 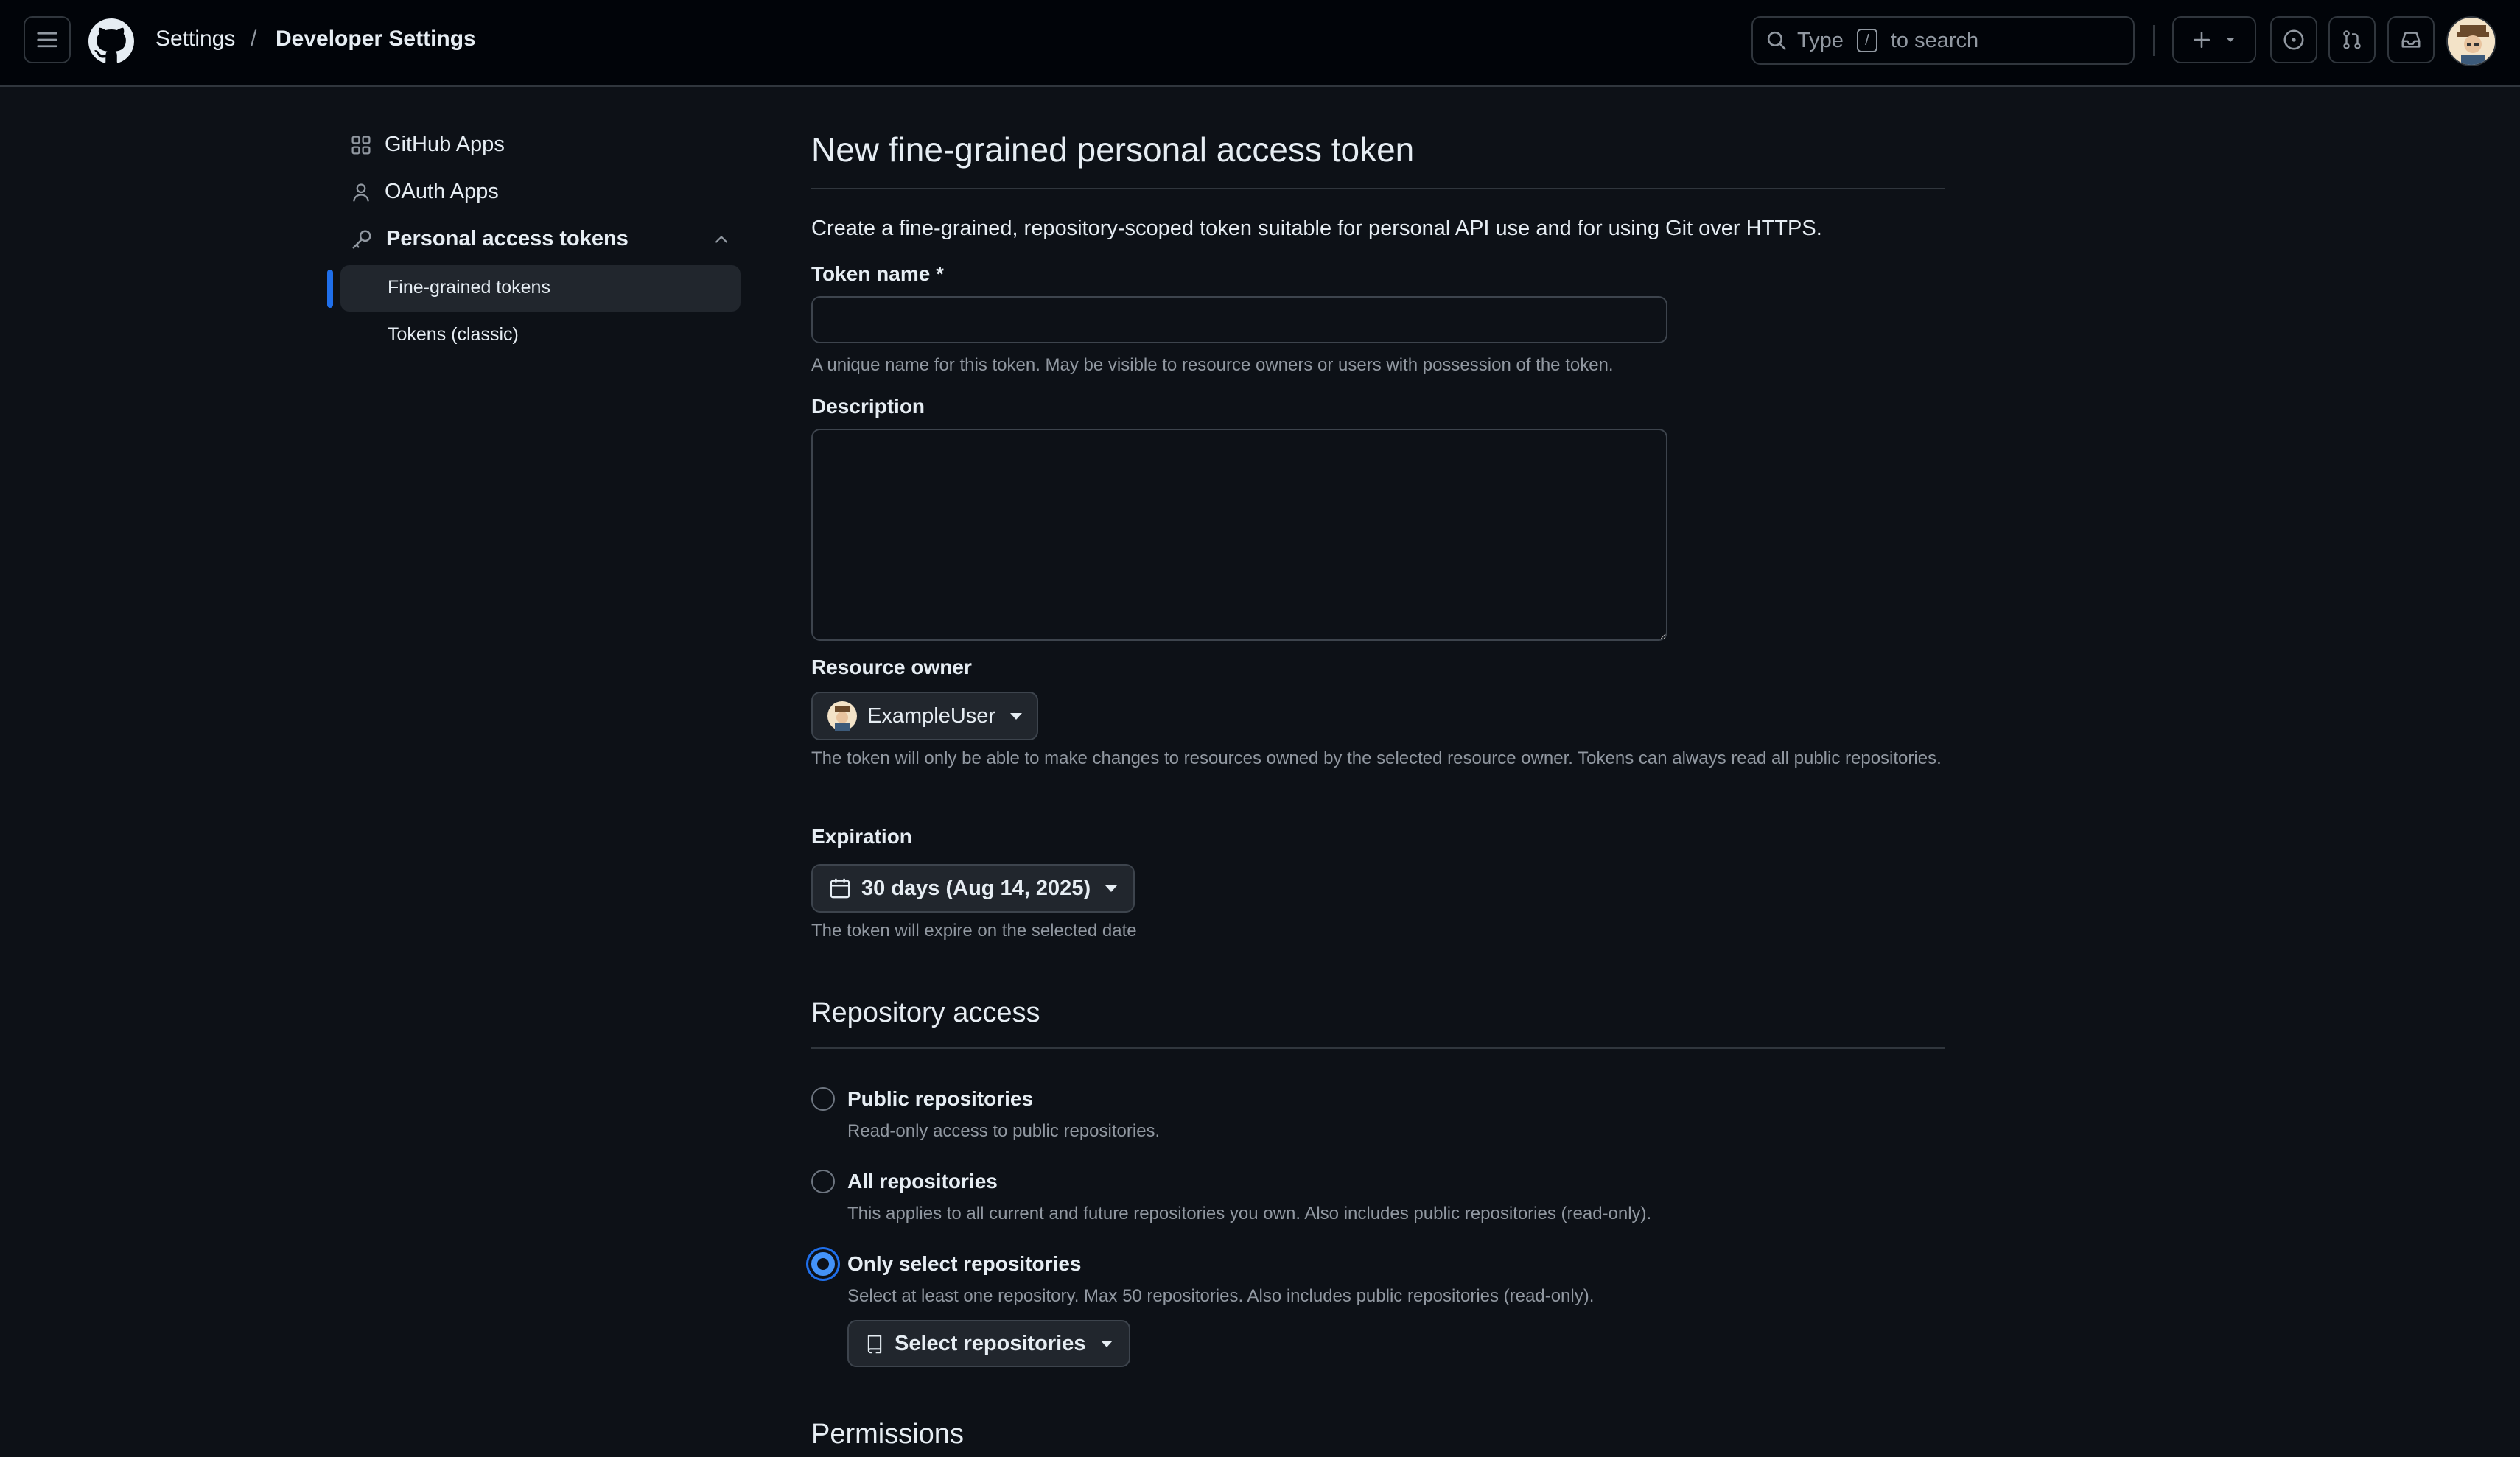 I want to click on search-prefix: Type, so click(x=1820, y=40).